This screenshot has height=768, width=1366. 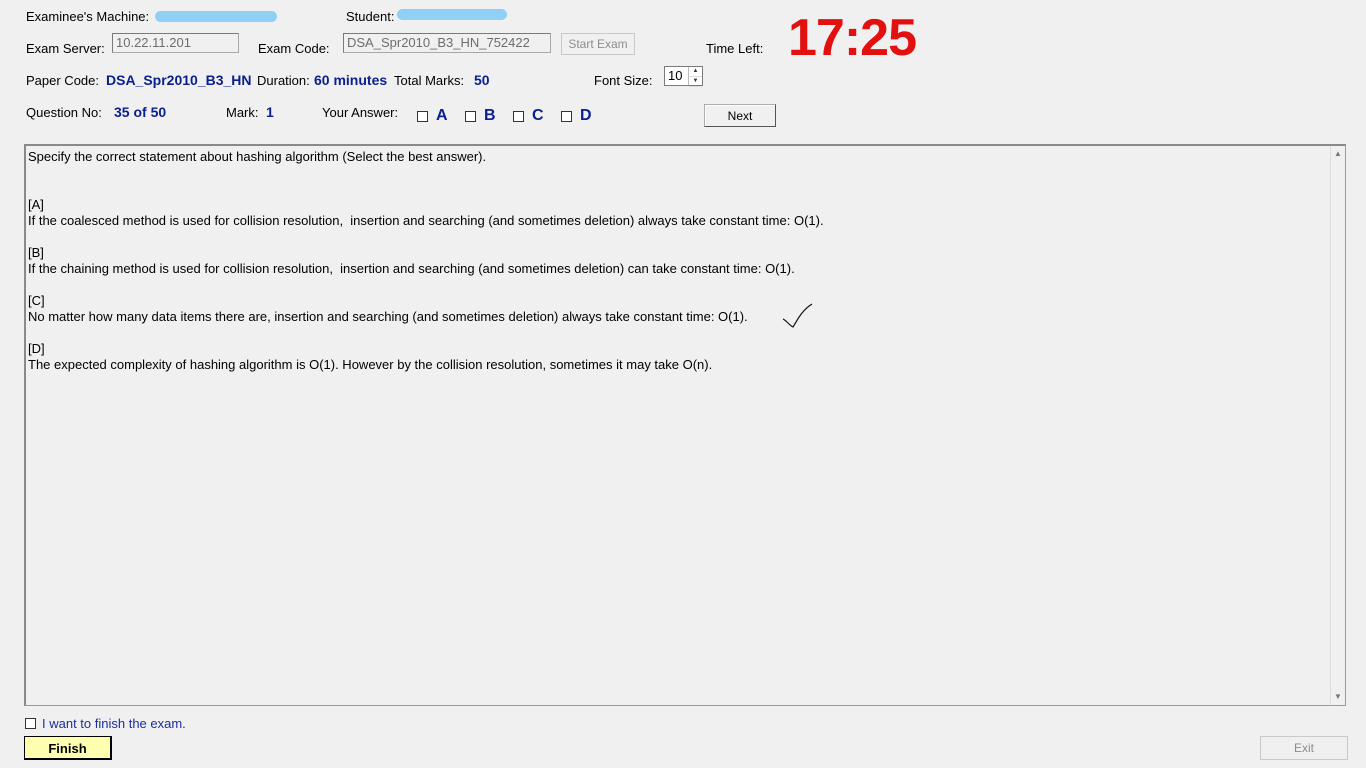 What do you see at coordinates (1338, 697) in the screenshot?
I see `scroll-down-icon: ▼` at bounding box center [1338, 697].